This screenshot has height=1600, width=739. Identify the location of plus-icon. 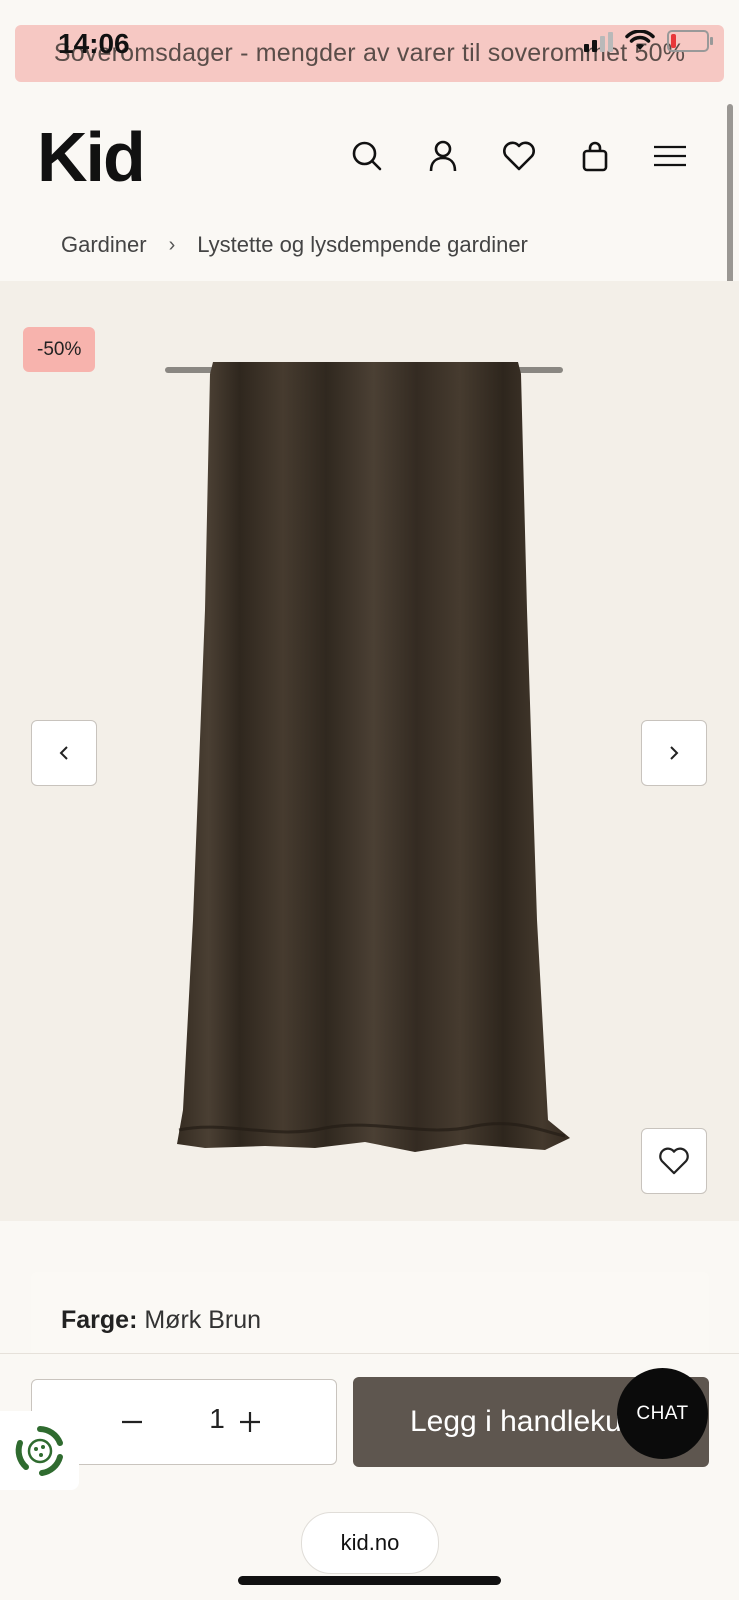
(250, 1422).